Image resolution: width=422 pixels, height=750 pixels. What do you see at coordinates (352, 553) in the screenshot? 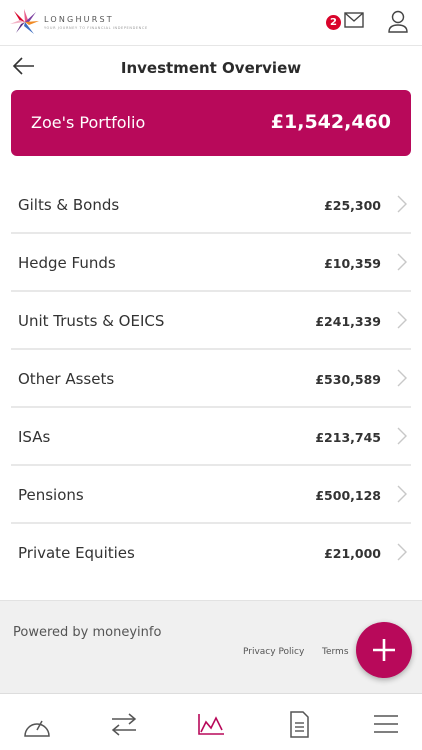
I see `holding-value: £21,000` at bounding box center [352, 553].